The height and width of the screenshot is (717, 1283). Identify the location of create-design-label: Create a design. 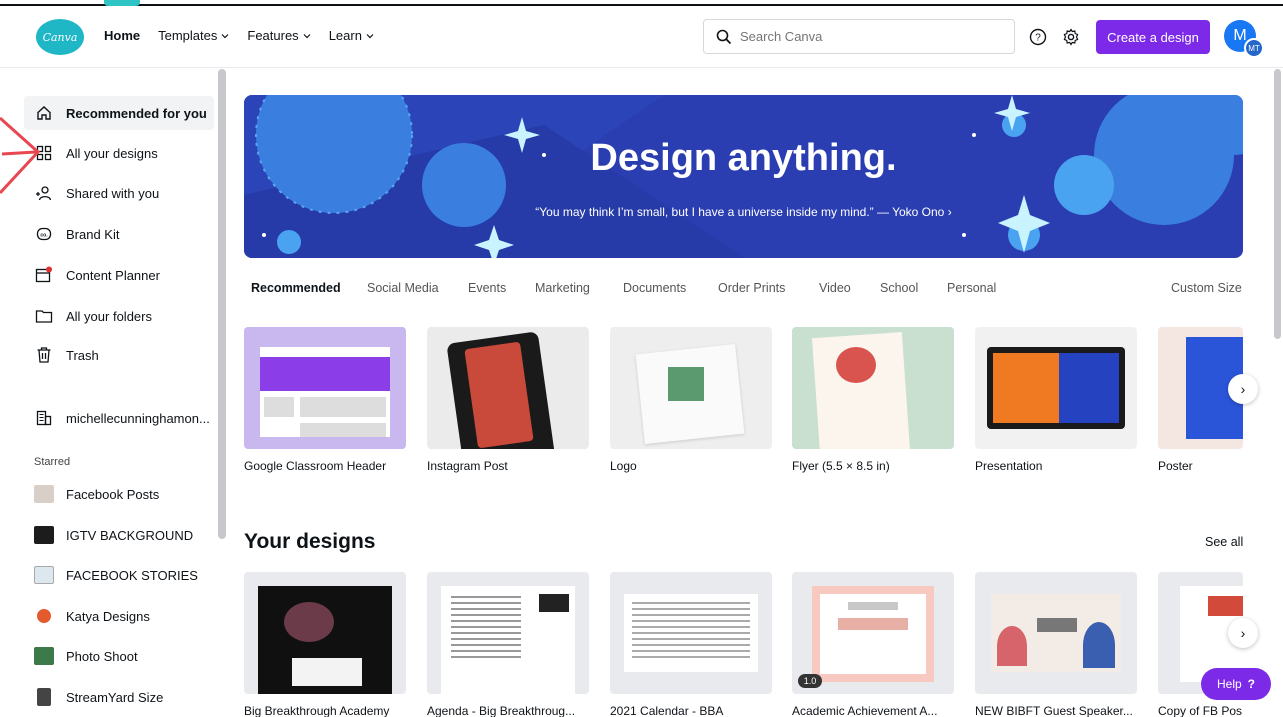
(1153, 37).